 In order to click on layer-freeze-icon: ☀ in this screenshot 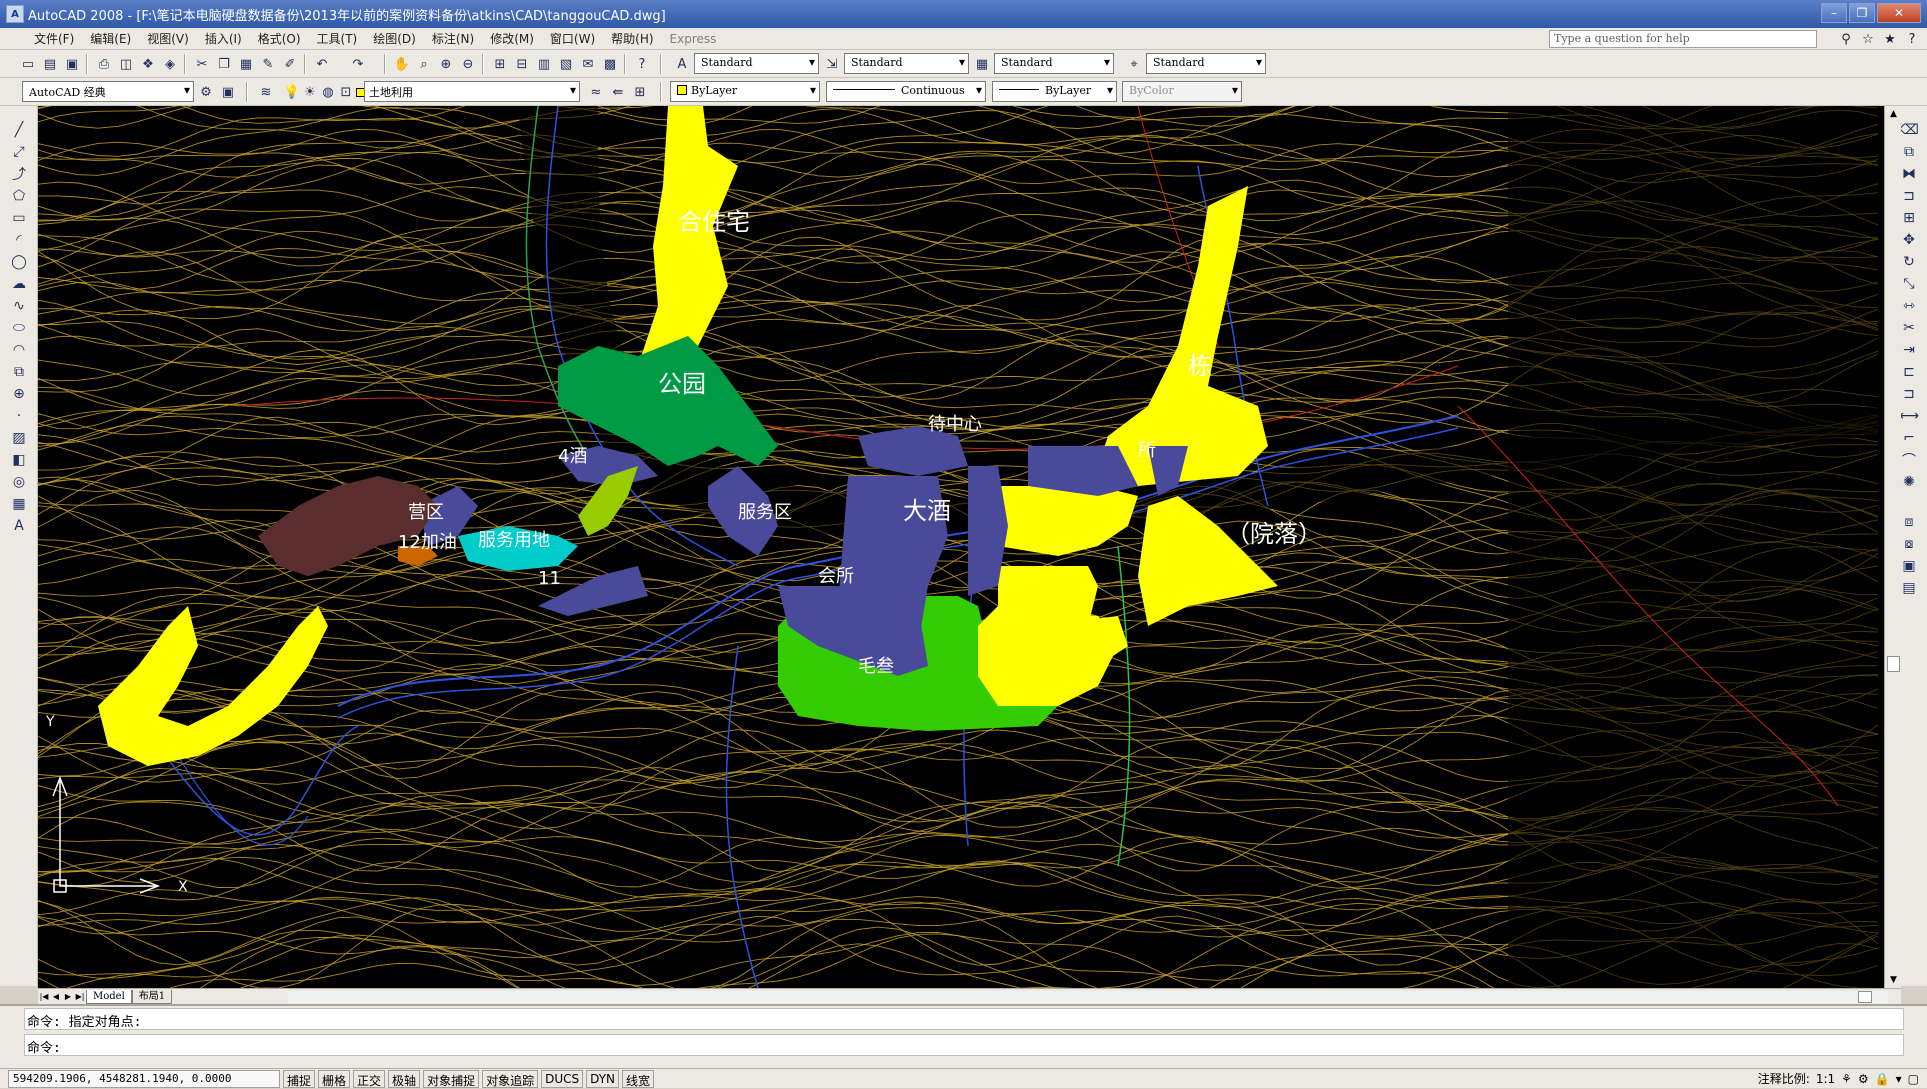, I will do `click(310, 92)`.